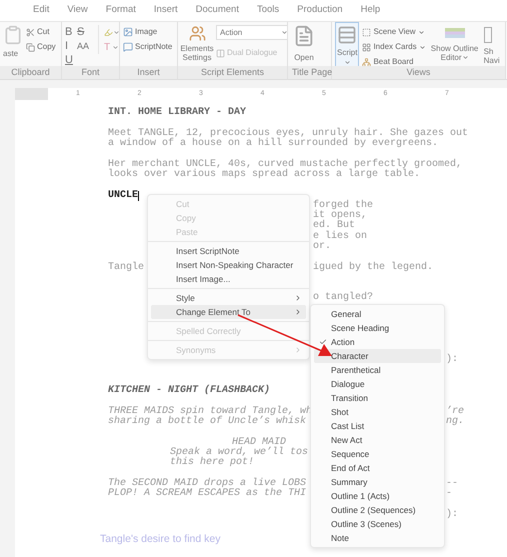  What do you see at coordinates (452, 483) in the screenshot?
I see `script-line: --` at bounding box center [452, 483].